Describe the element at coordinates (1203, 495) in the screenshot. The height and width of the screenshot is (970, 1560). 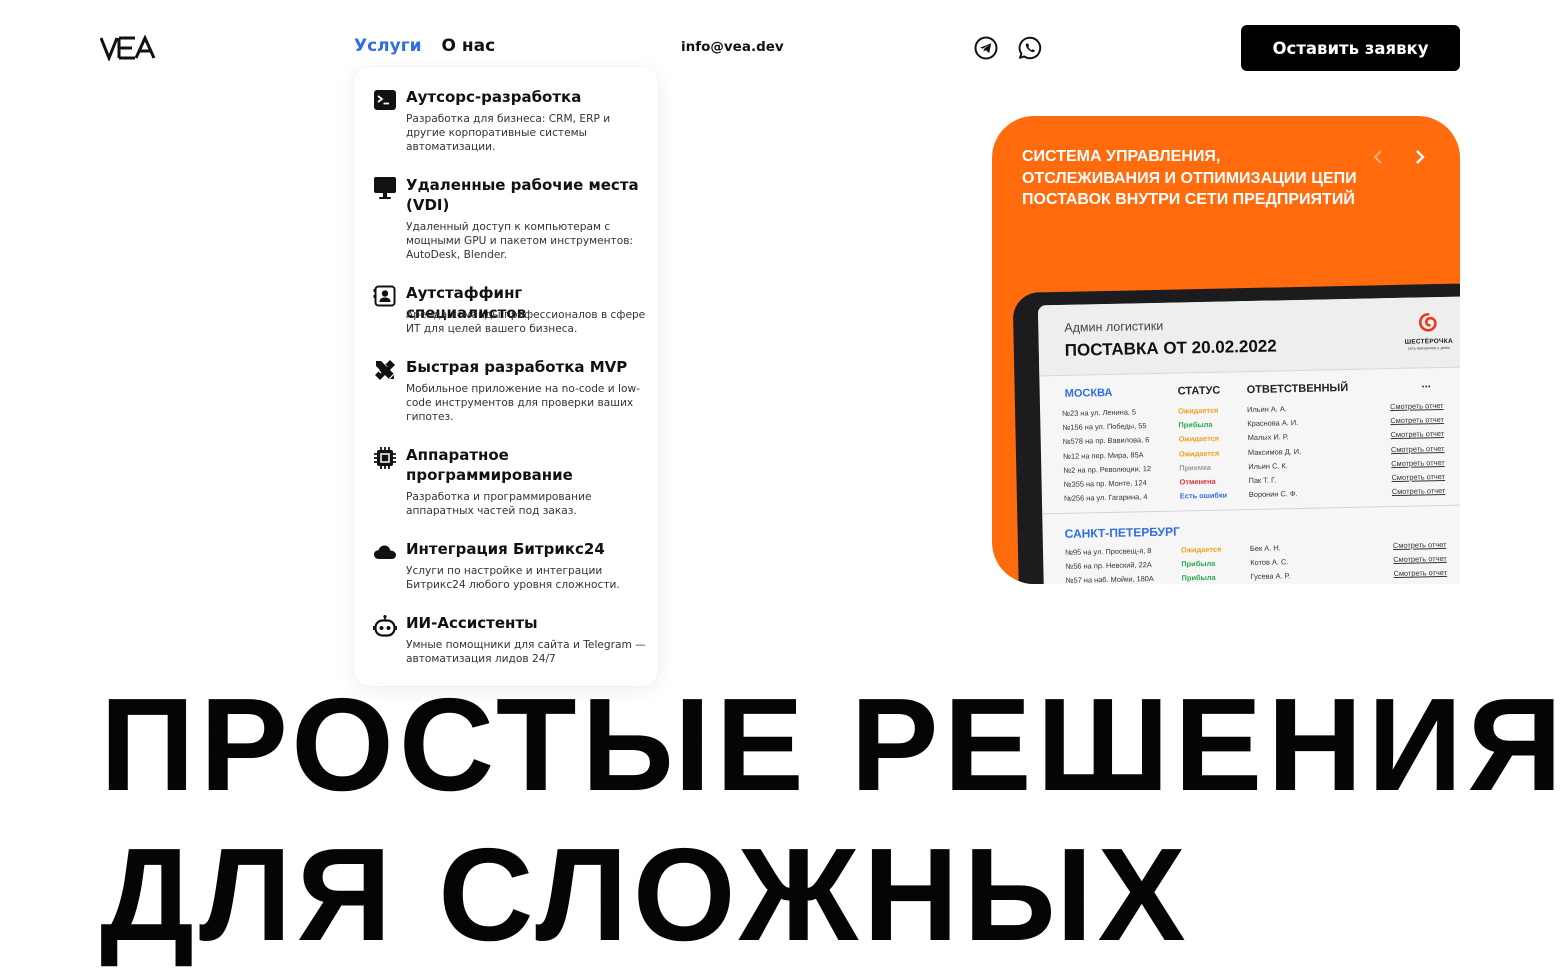
I see `shipment-status: Есть ошибки` at that location.